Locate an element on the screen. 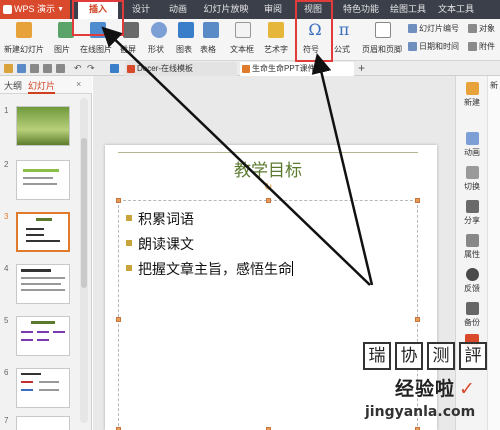 This screenshot has height=430, width=500. screenshot-label: 截屏 is located at coordinates (128, 49).